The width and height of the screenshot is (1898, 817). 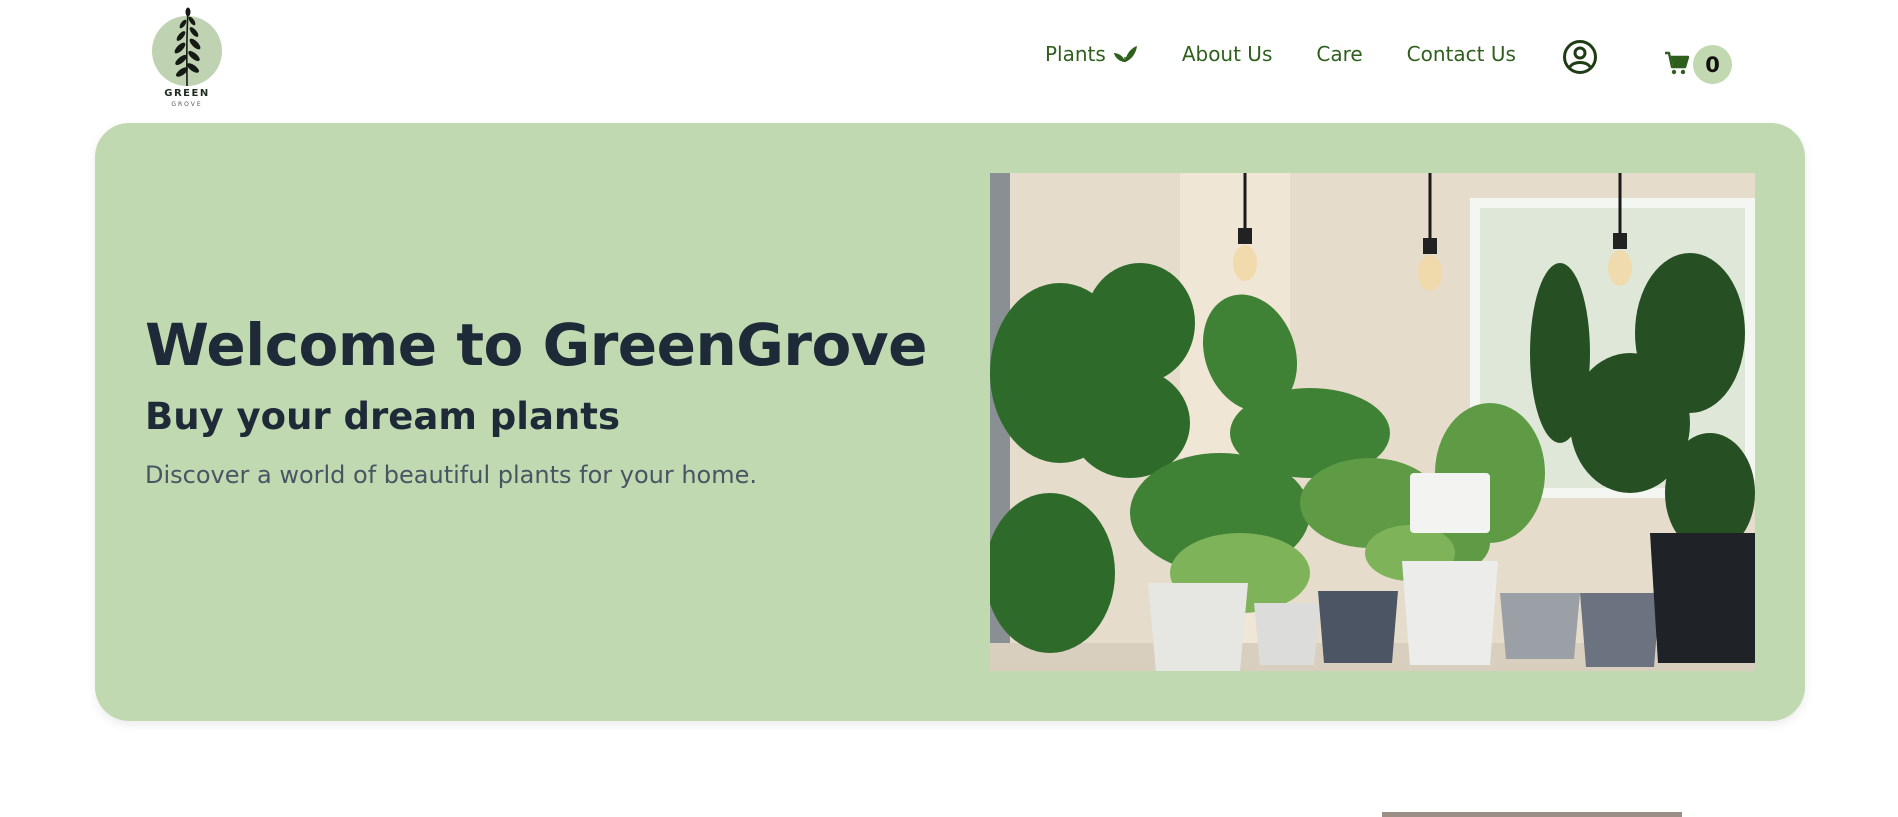 What do you see at coordinates (1339, 54) in the screenshot?
I see `nav-care: Care` at bounding box center [1339, 54].